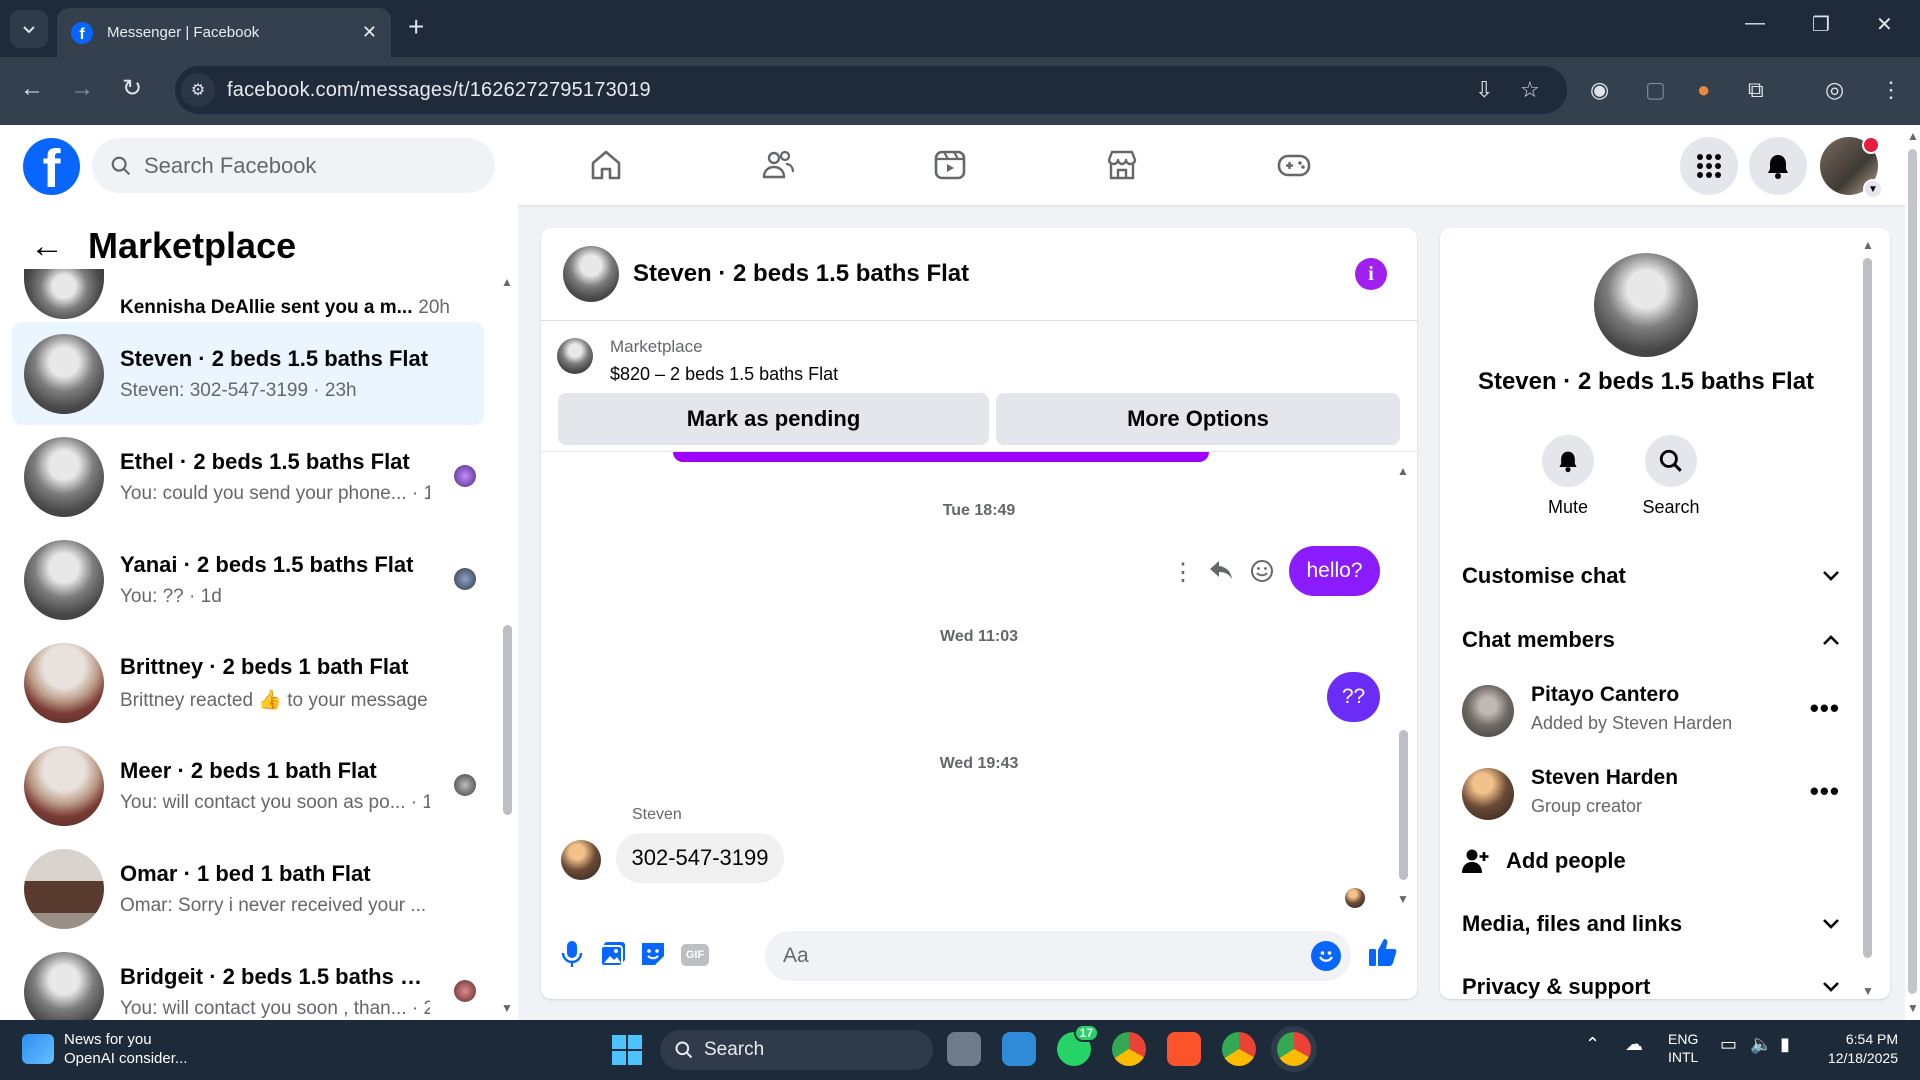 This screenshot has width=1920, height=1080. Describe the element at coordinates (1239, 1049) in the screenshot. I see `chrome-profile-icon` at that location.